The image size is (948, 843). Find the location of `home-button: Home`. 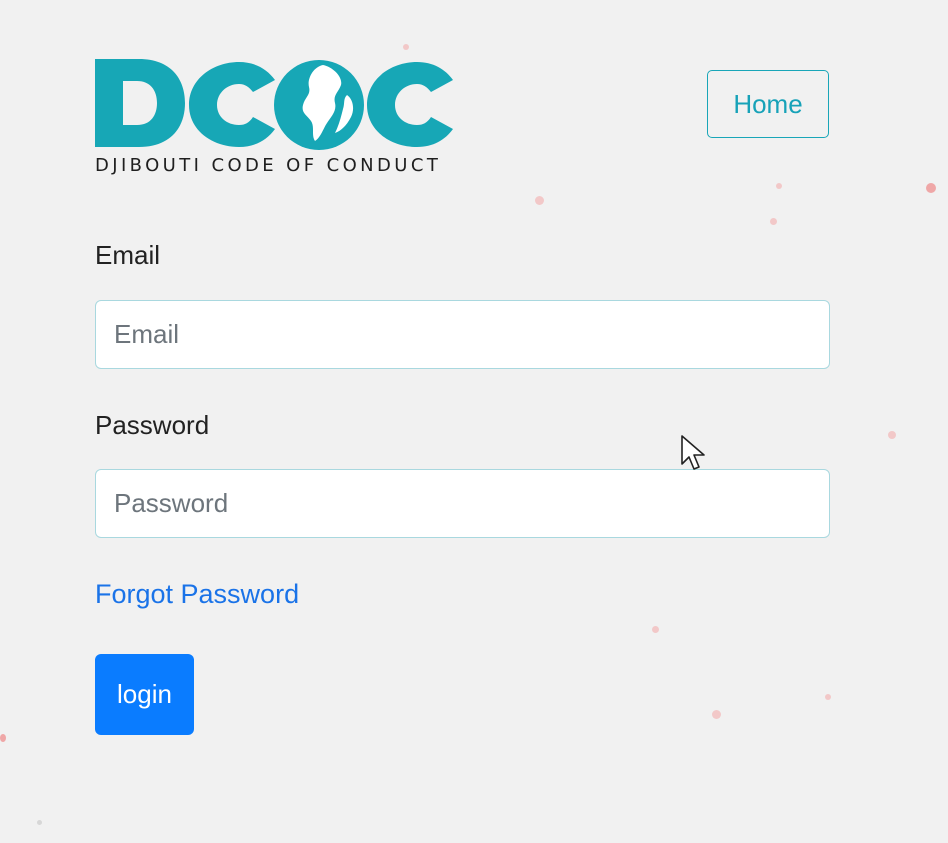

home-button: Home is located at coordinates (768, 104).